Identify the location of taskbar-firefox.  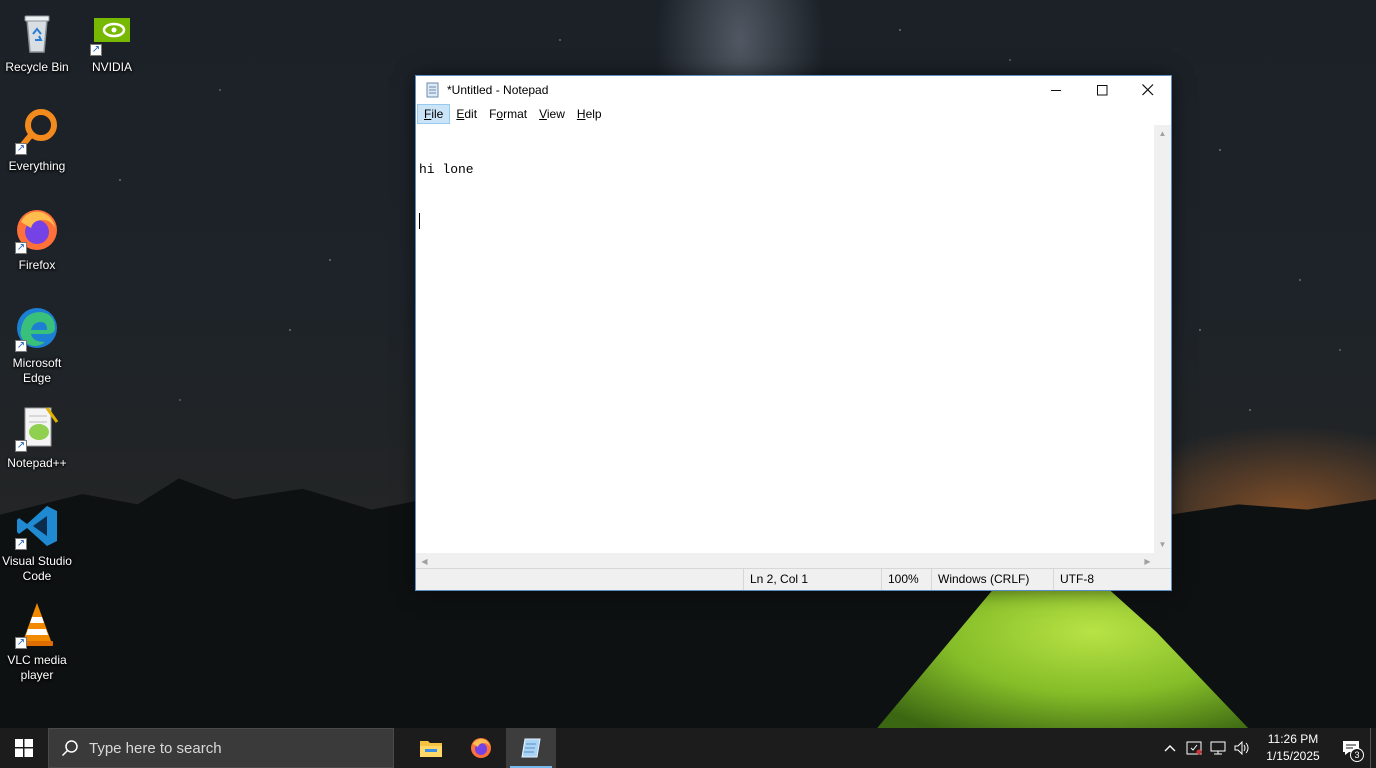
(481, 748).